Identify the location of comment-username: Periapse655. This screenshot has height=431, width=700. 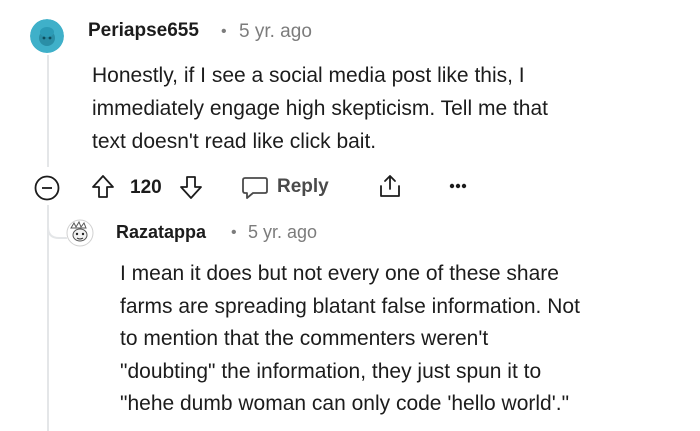
(143, 31).